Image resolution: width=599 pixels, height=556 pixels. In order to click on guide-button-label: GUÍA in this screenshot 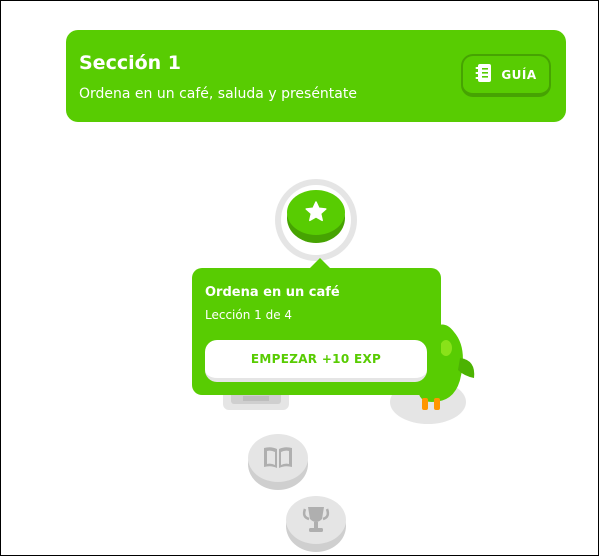, I will do `click(519, 74)`.